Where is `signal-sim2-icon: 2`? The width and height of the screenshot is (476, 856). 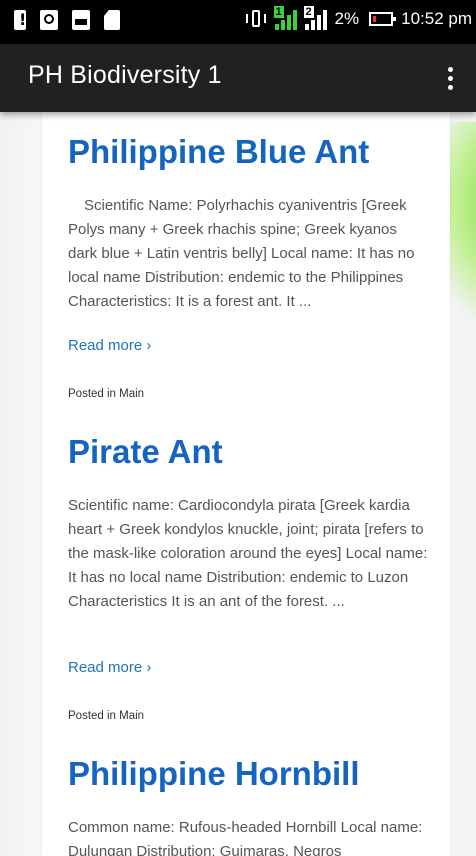 signal-sim2-icon: 2 is located at coordinates (315, 18).